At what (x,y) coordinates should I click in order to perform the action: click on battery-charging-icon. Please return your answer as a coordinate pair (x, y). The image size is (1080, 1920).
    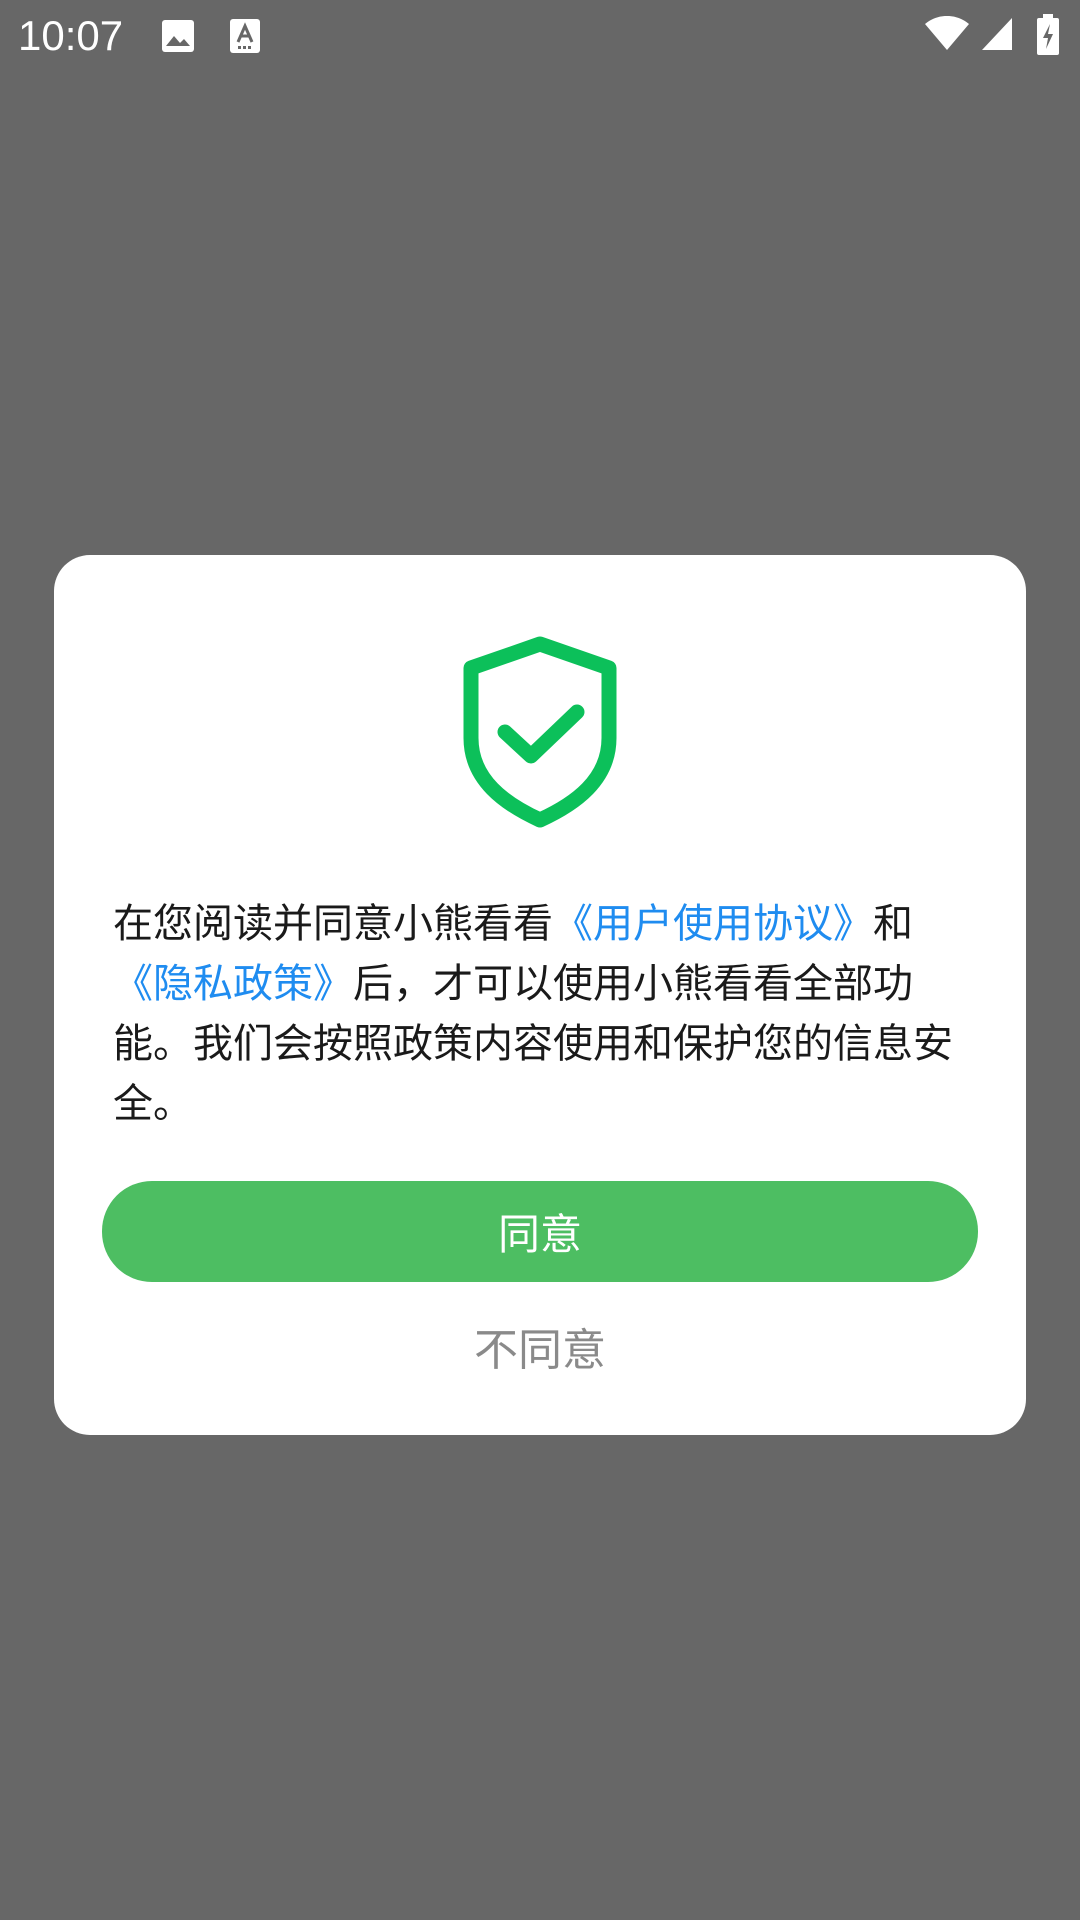
    Looking at the image, I should click on (1048, 34).